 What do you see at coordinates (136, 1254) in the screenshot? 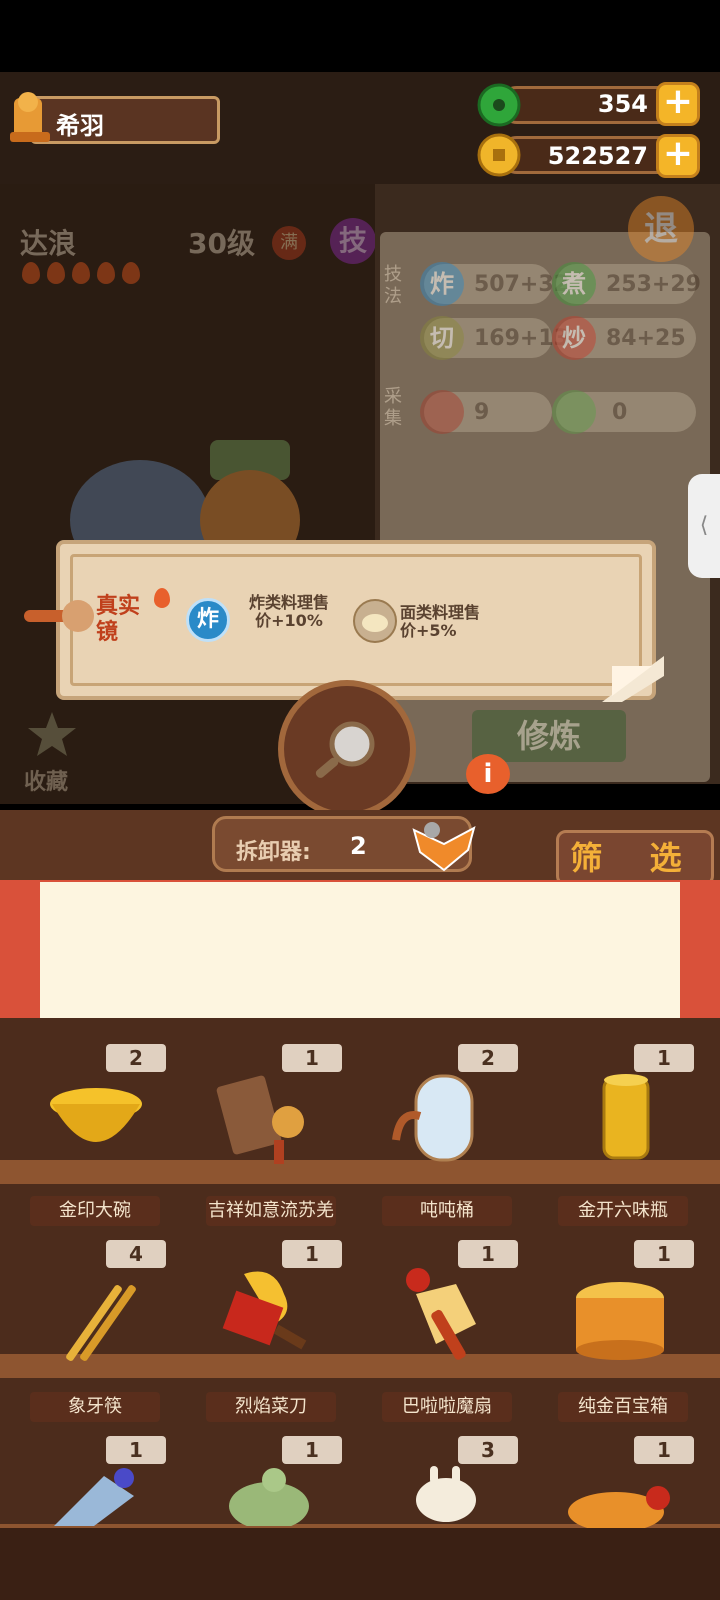
I see `item-count-badge: 4` at bounding box center [136, 1254].